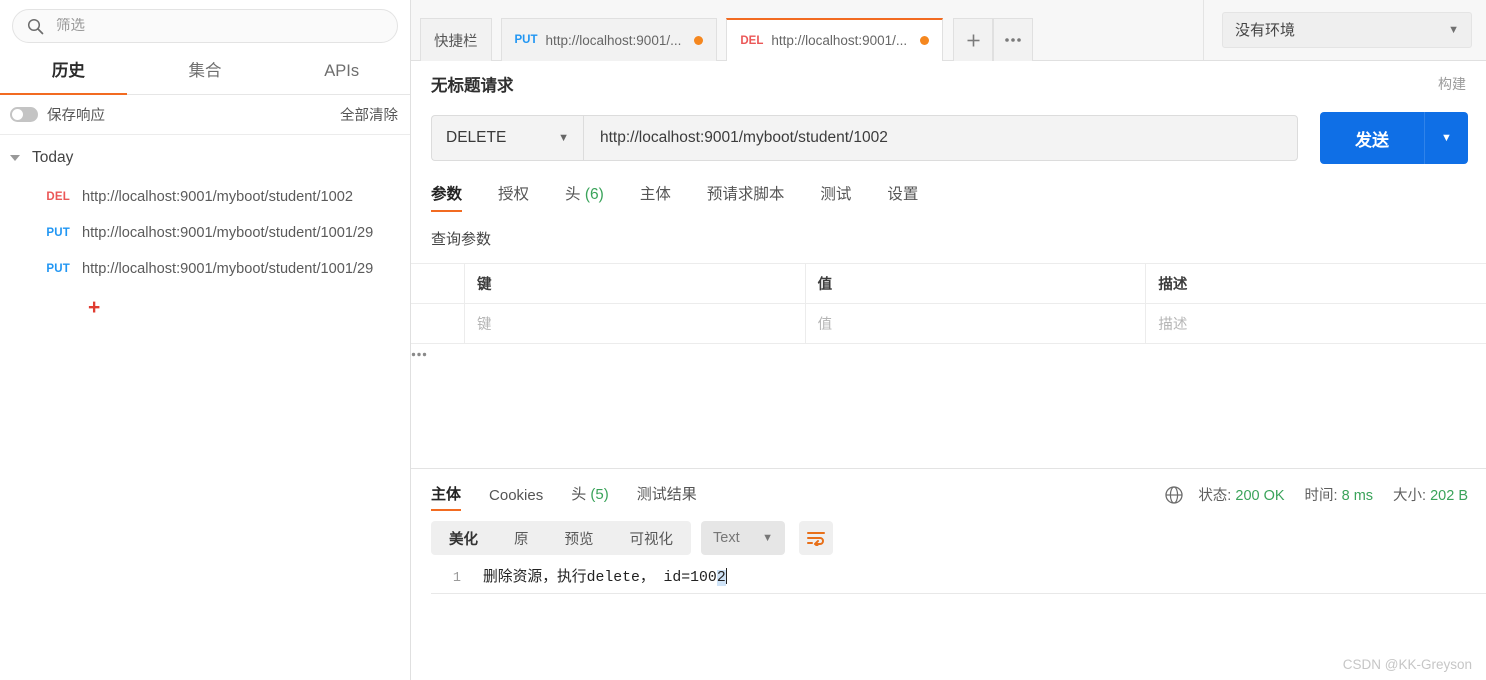 The width and height of the screenshot is (1486, 680). I want to click on table-row: 键 值 描述, so click(948, 324).